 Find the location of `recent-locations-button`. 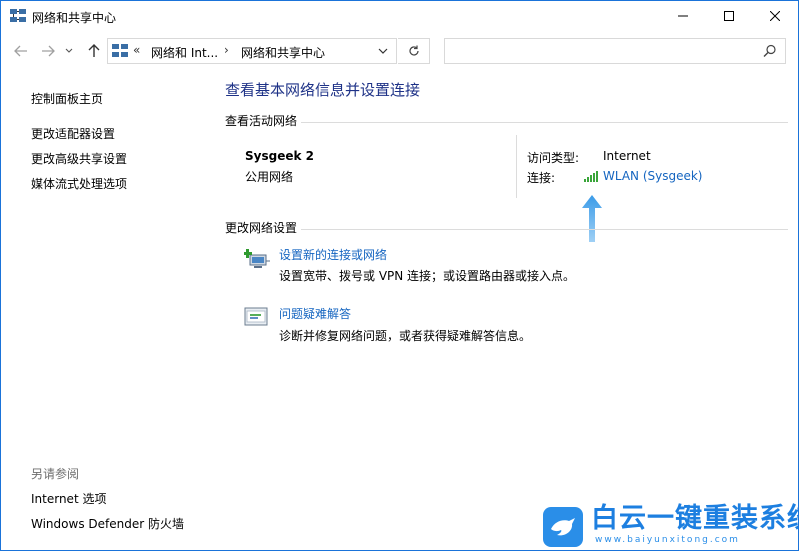

recent-locations-button is located at coordinates (69, 51).